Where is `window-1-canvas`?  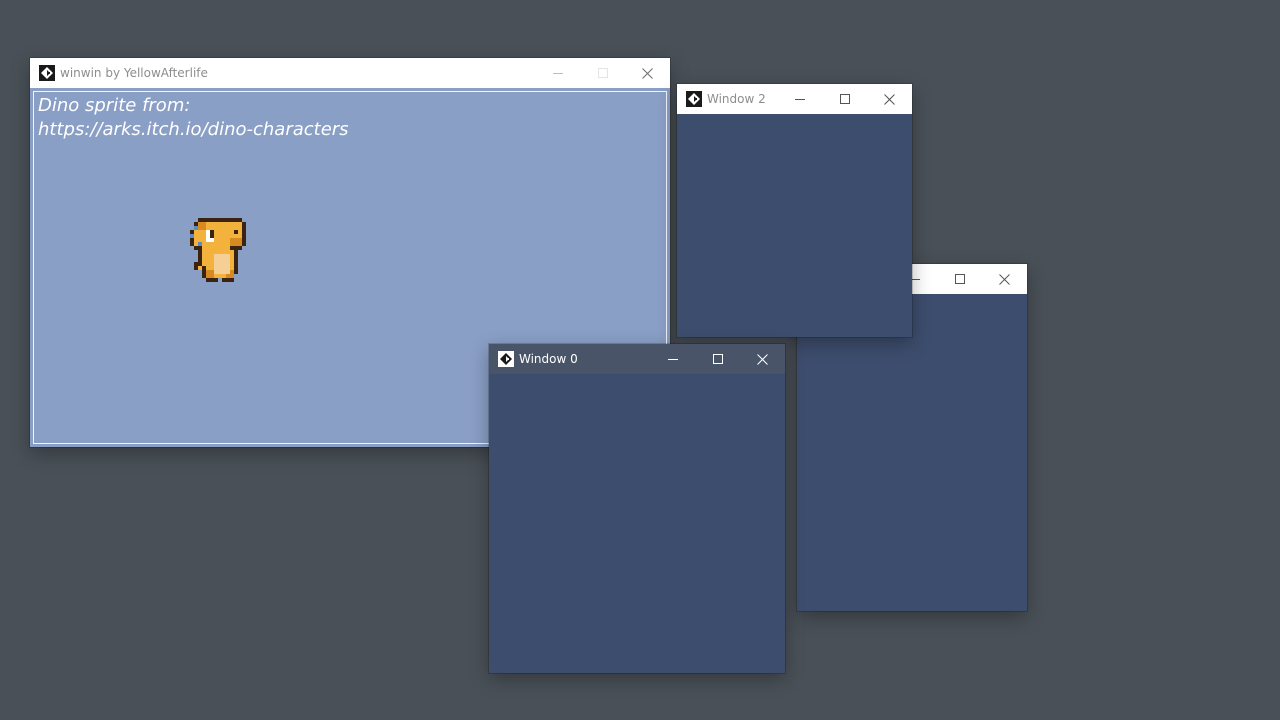
window-1-canvas is located at coordinates (912, 452).